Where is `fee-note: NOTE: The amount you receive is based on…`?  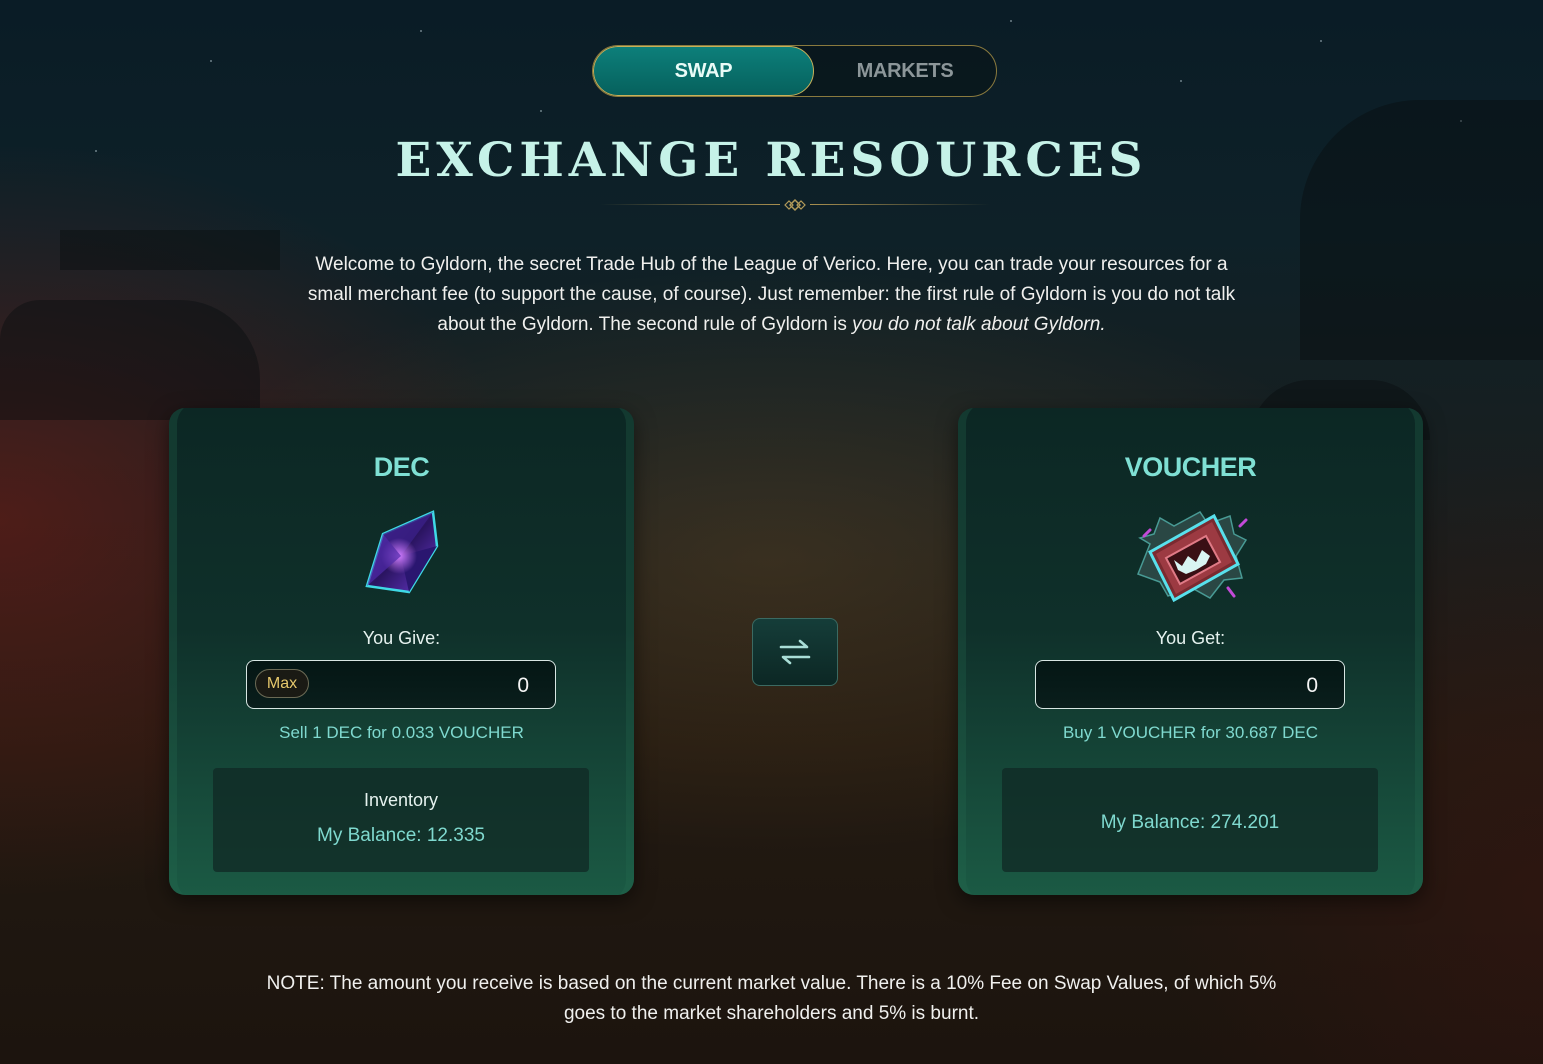
fee-note: NOTE: The amount you receive is based on… is located at coordinates (771, 998).